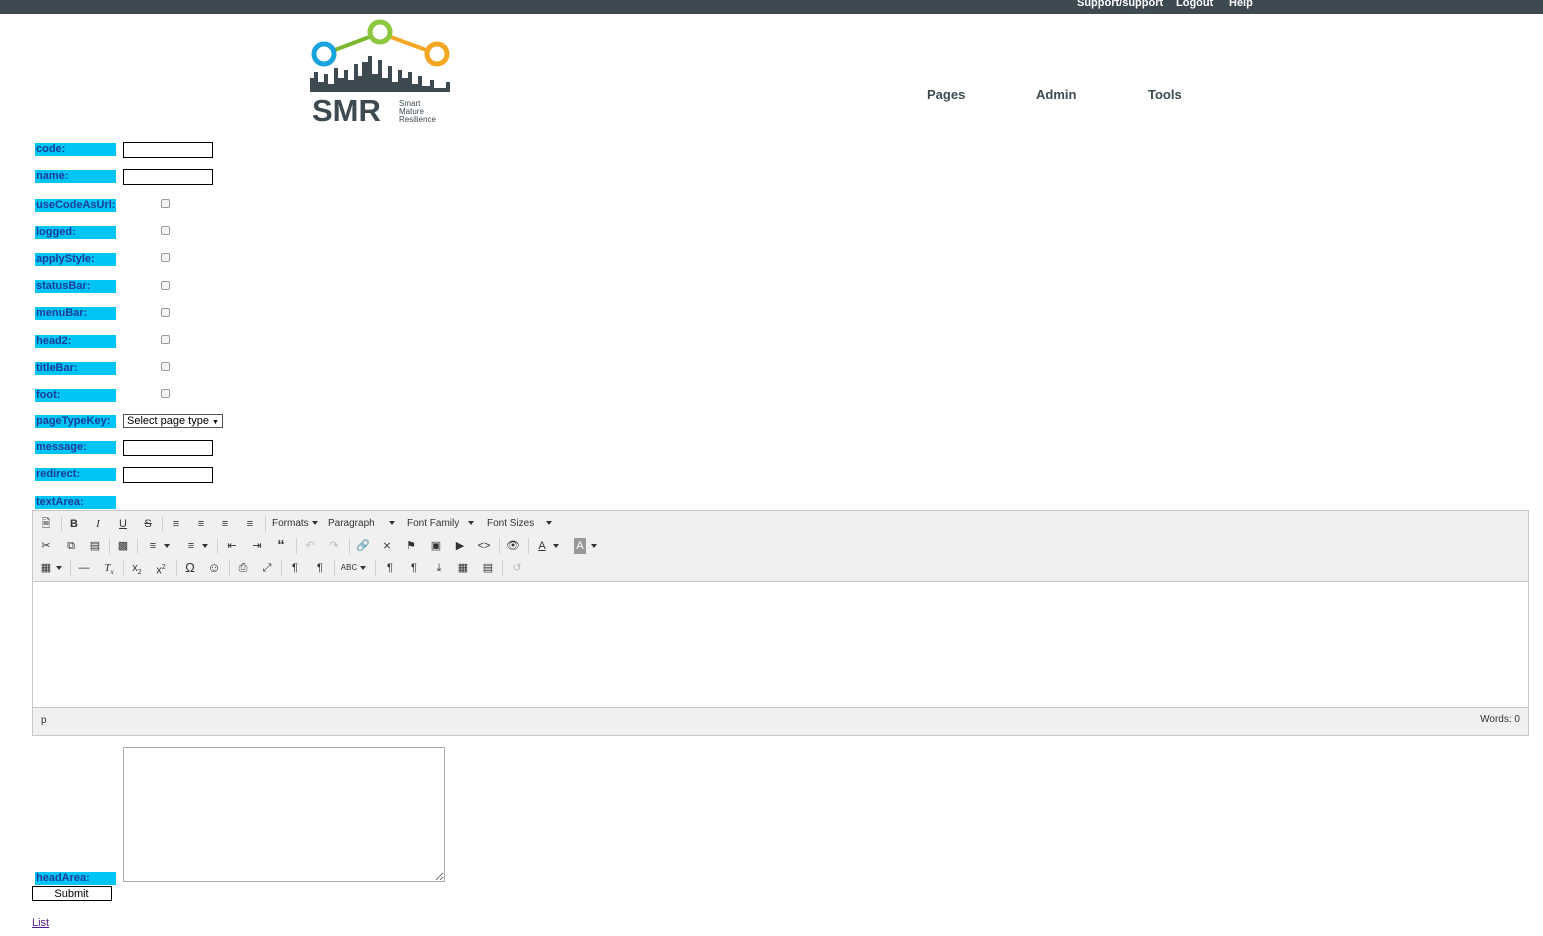 This screenshot has width=1543, height=936. I want to click on editor-element-path: p, so click(44, 720).